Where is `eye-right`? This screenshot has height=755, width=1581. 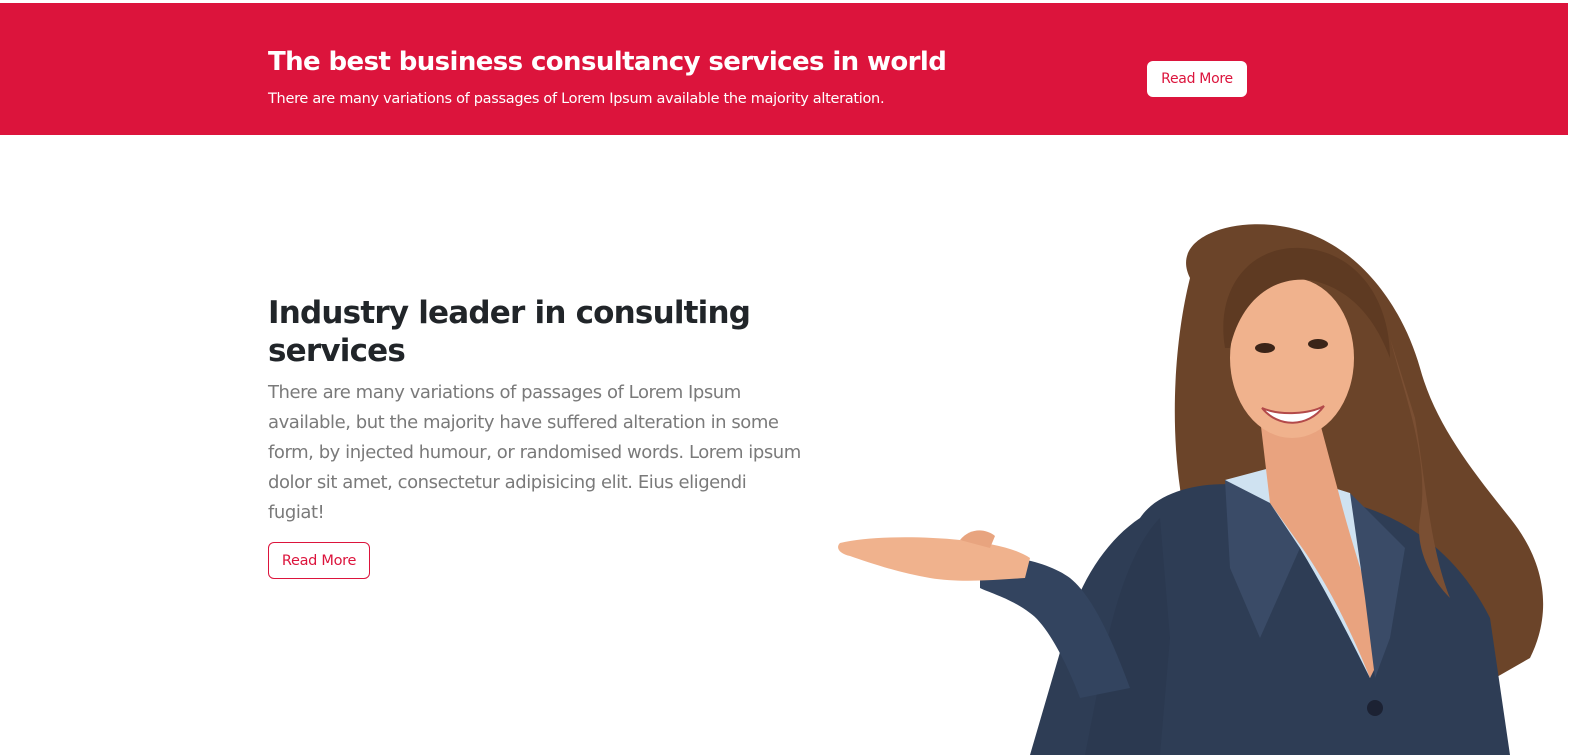
eye-right is located at coordinates (1318, 344).